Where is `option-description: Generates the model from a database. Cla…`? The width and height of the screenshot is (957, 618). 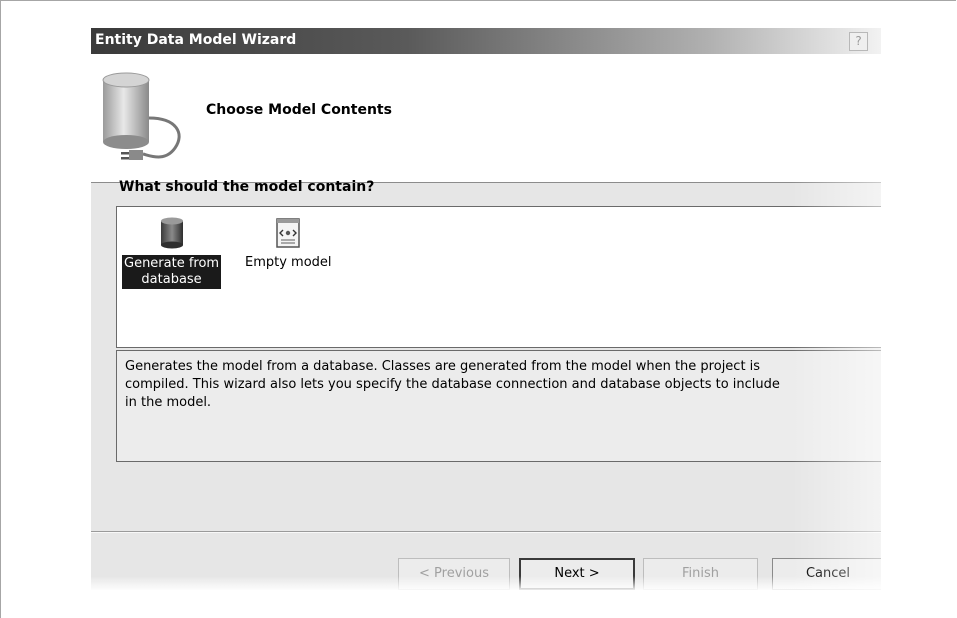 option-description: Generates the model from a database. Cla… is located at coordinates (498, 406).